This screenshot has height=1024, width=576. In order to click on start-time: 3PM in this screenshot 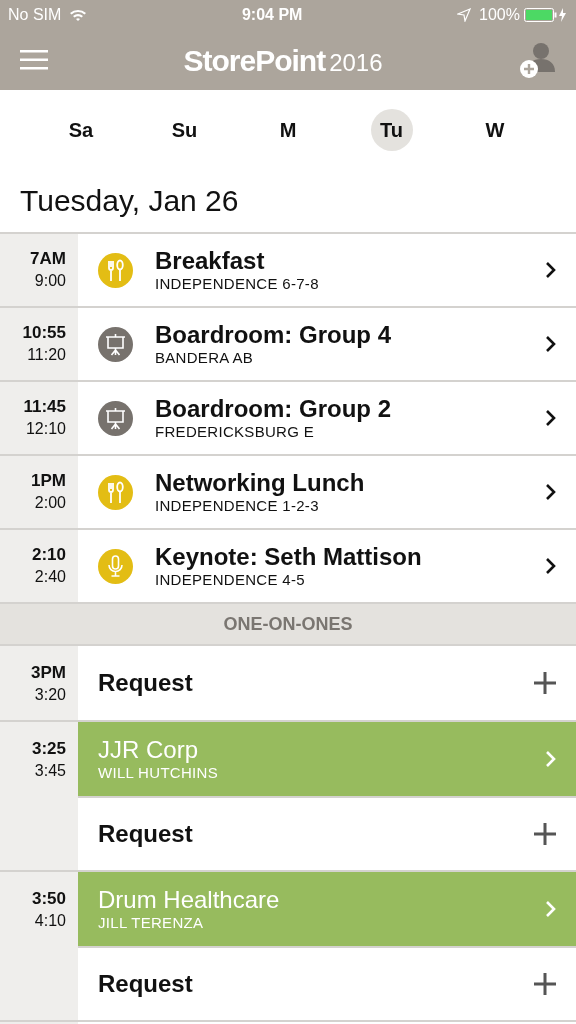, I will do `click(48, 673)`.